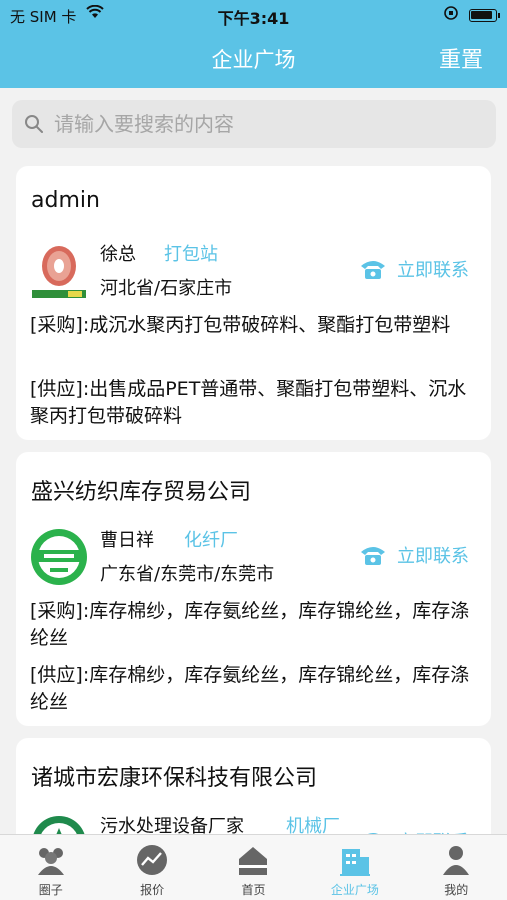  What do you see at coordinates (118, 254) in the screenshot?
I see `contact-name: 徐总` at bounding box center [118, 254].